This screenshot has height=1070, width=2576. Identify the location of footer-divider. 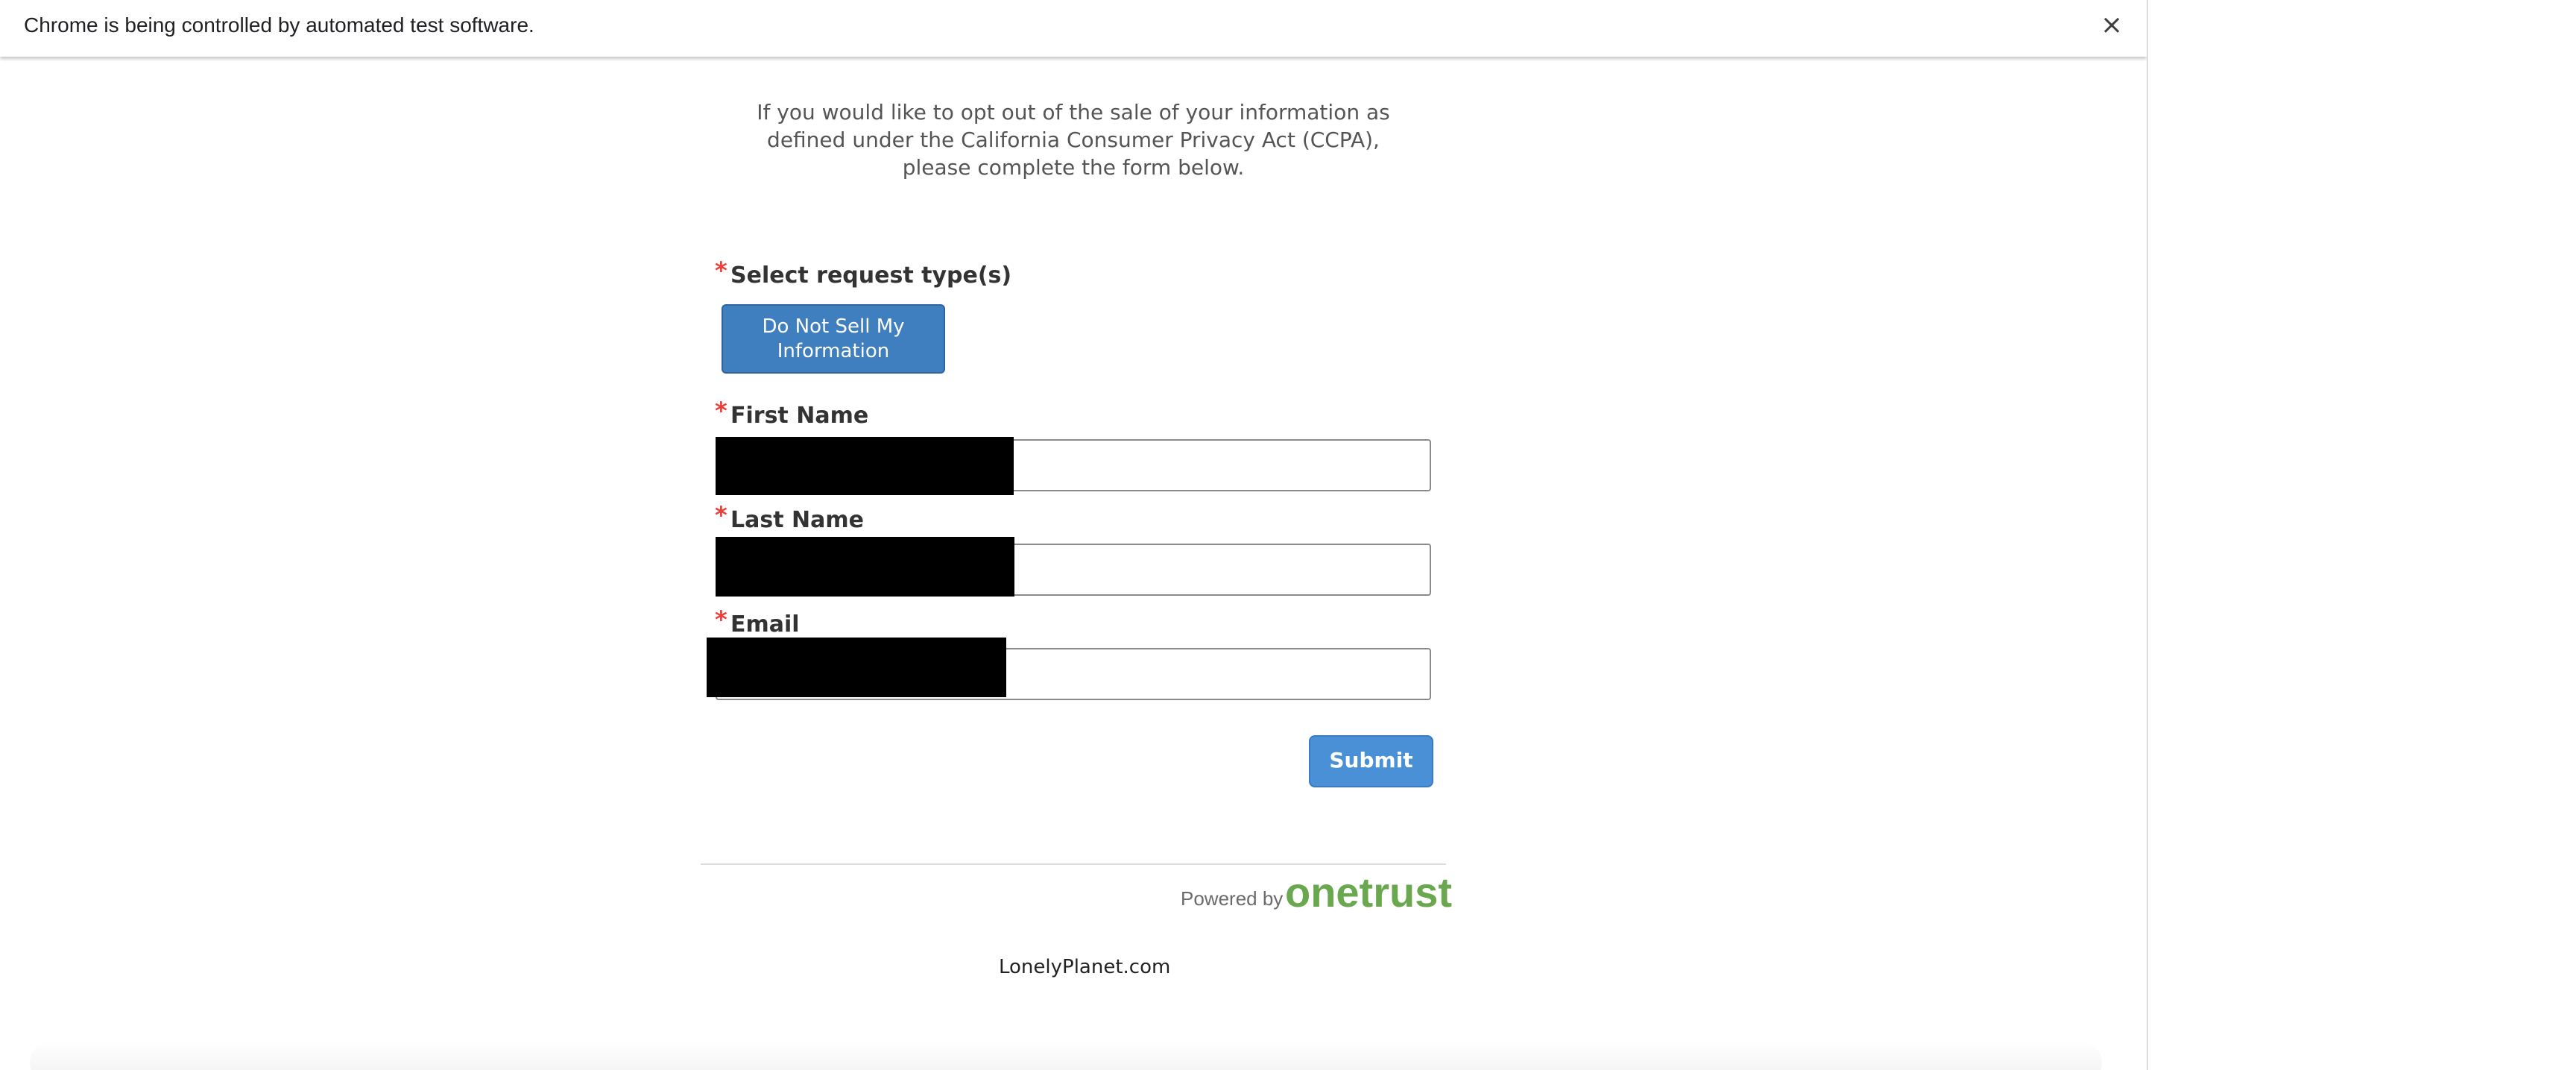
(1073, 864).